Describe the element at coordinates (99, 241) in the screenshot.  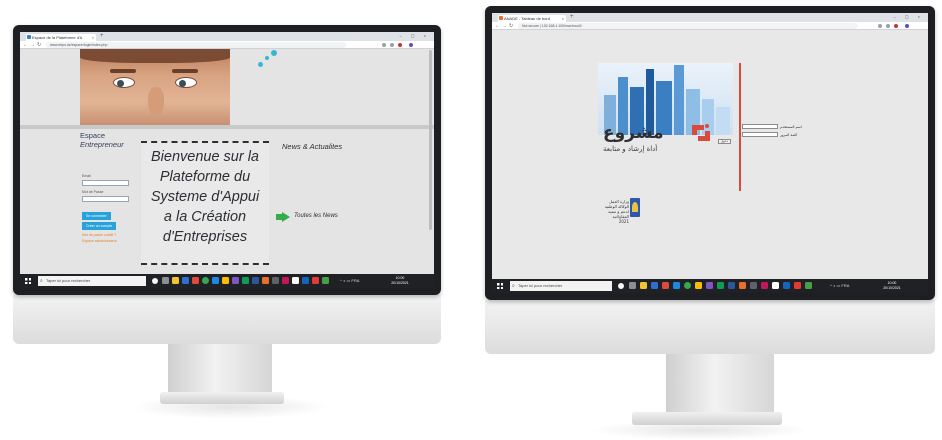
I see `admin-link: Espace administrateur` at that location.